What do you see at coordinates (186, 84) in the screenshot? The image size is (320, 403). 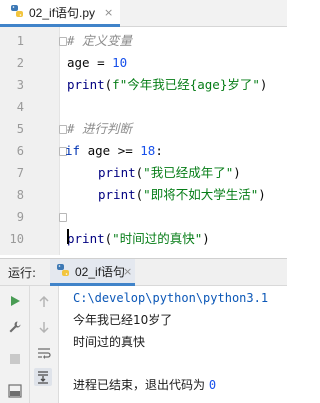 I see `string-literal: f"今年我已经{age}岁了"` at bounding box center [186, 84].